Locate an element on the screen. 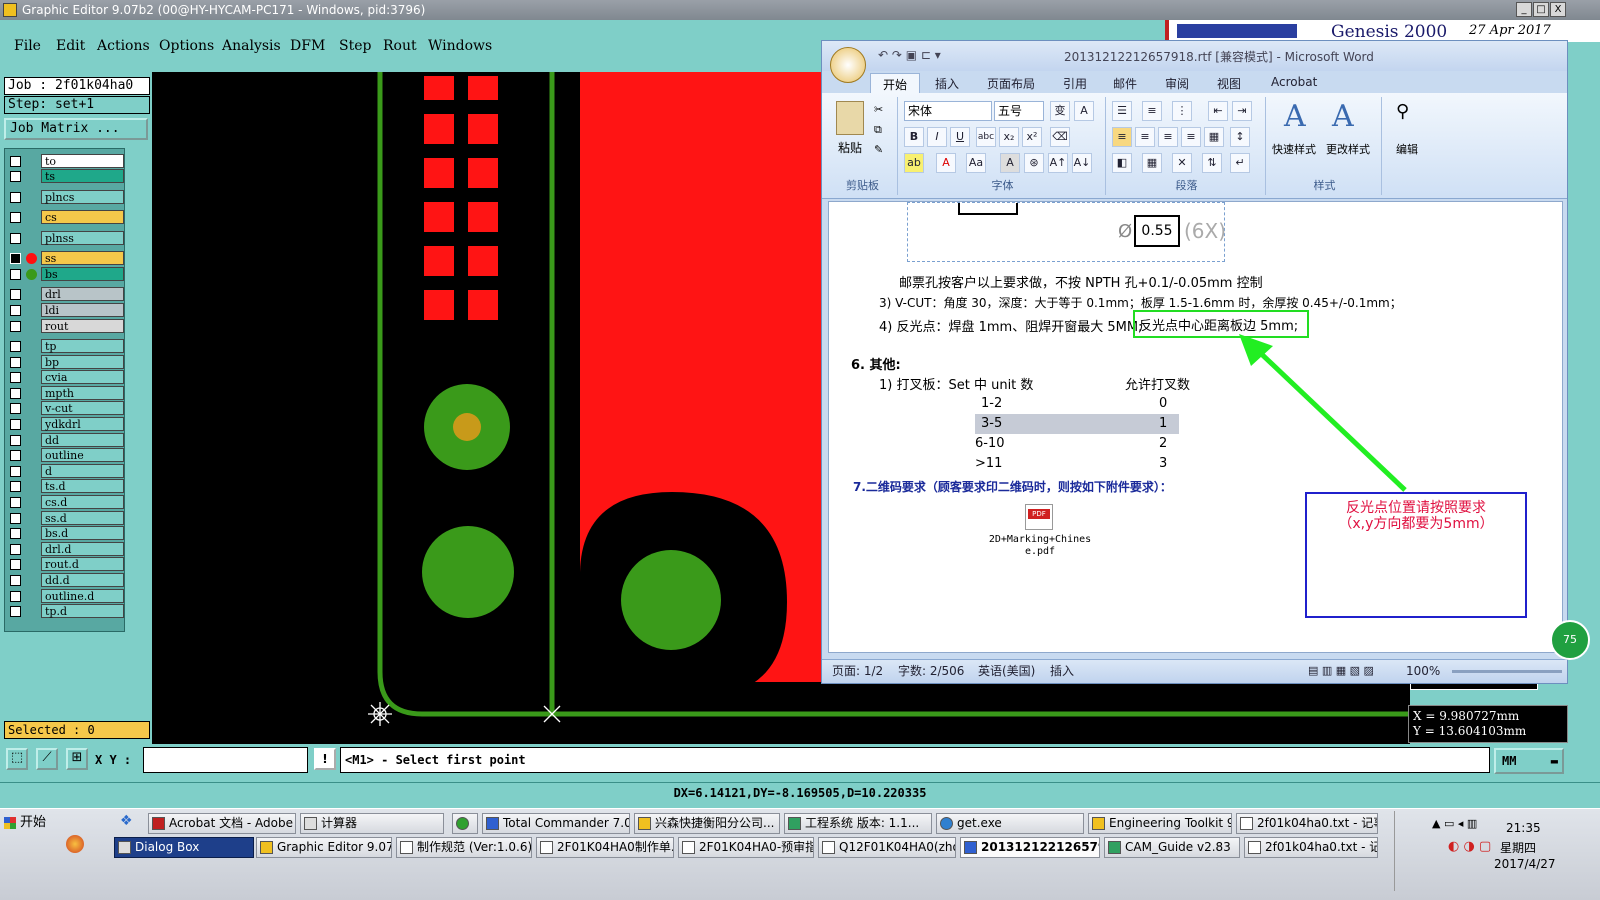 The image size is (1600, 900). layer-row: tp.d is located at coordinates (65, 611).